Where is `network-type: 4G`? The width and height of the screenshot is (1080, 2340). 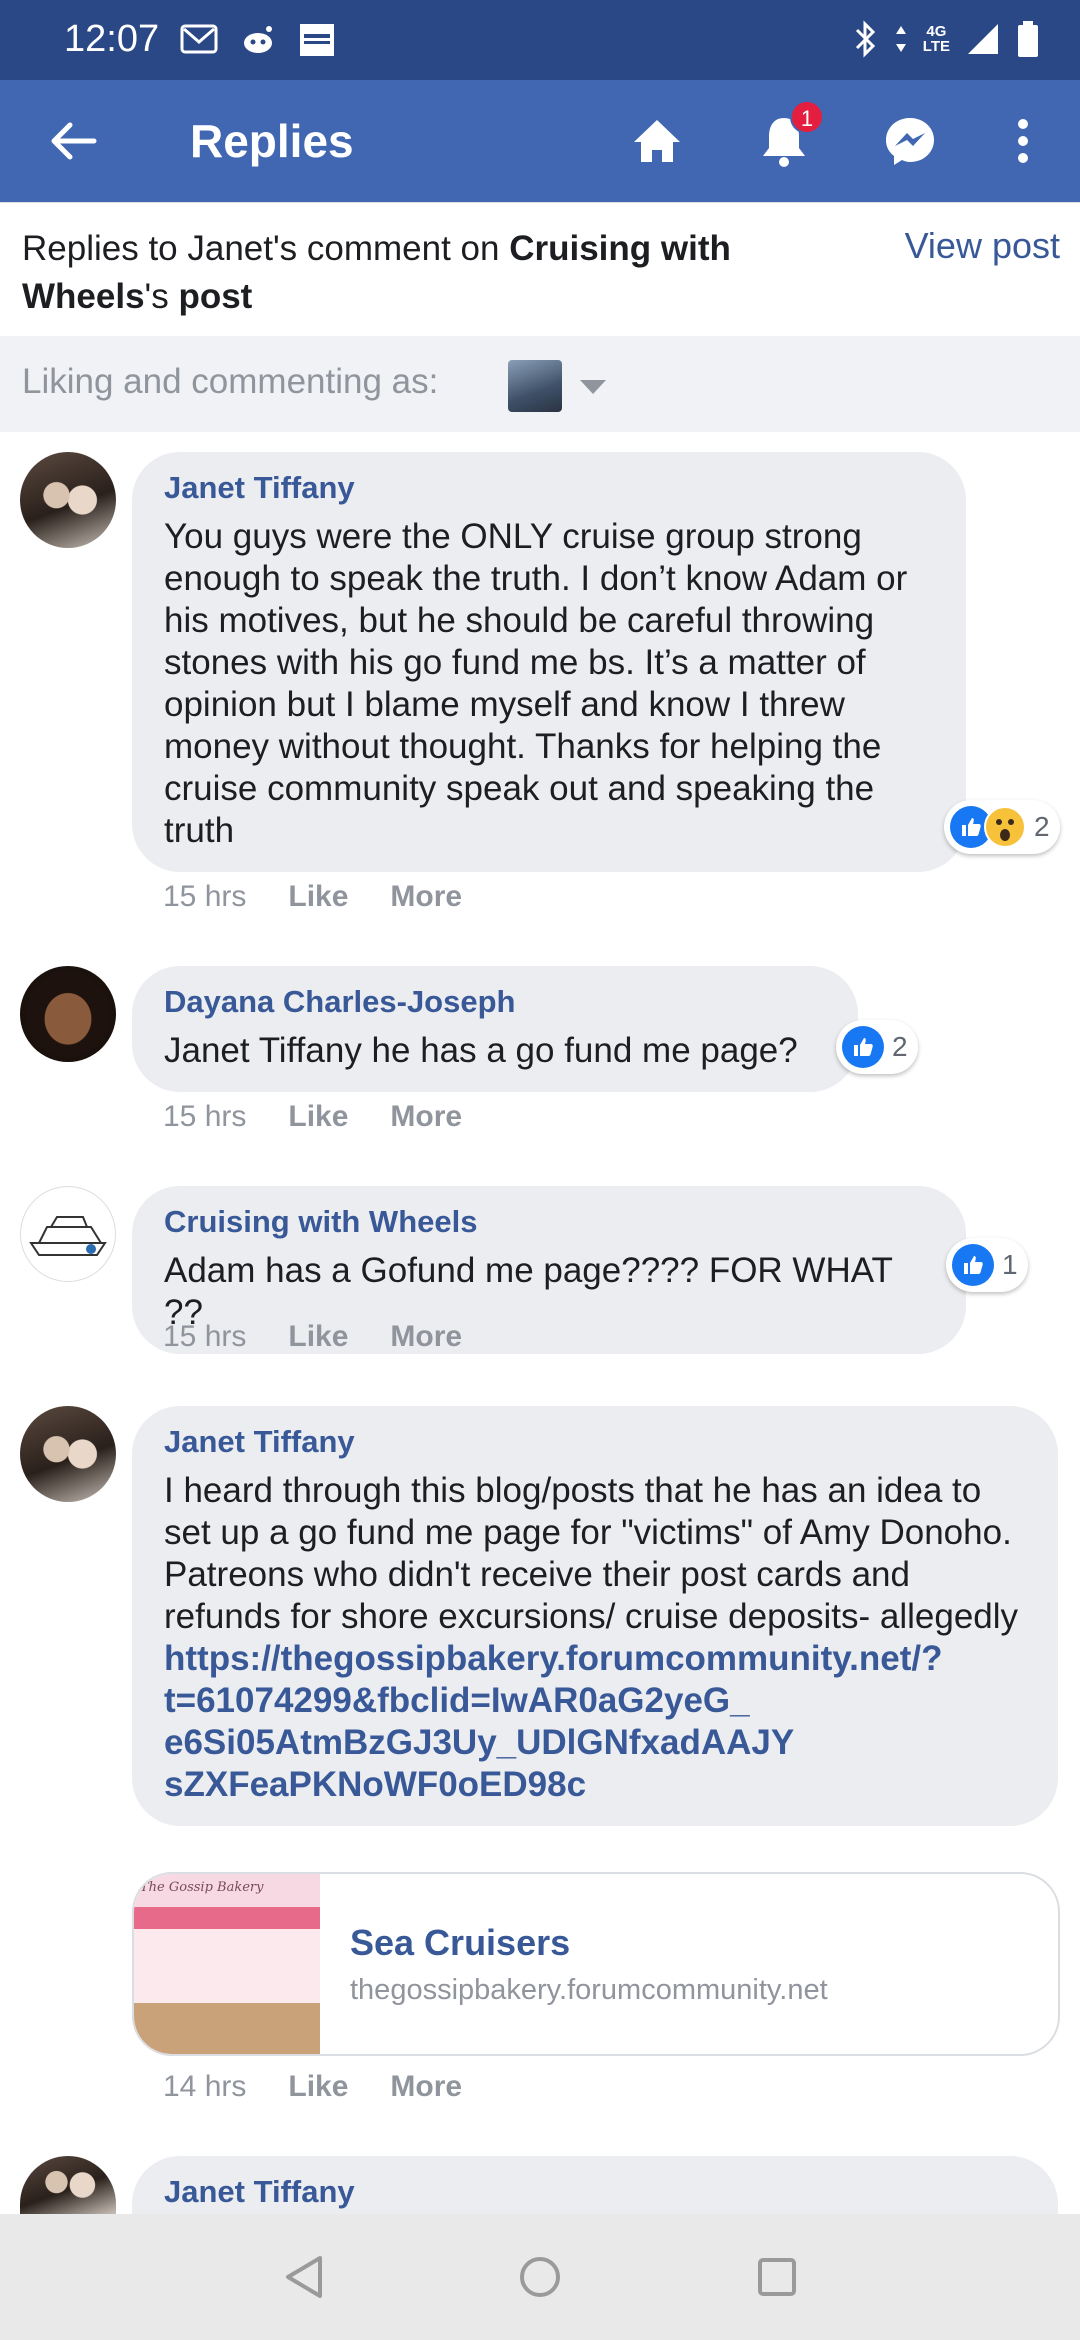
network-type: 4G is located at coordinates (936, 31).